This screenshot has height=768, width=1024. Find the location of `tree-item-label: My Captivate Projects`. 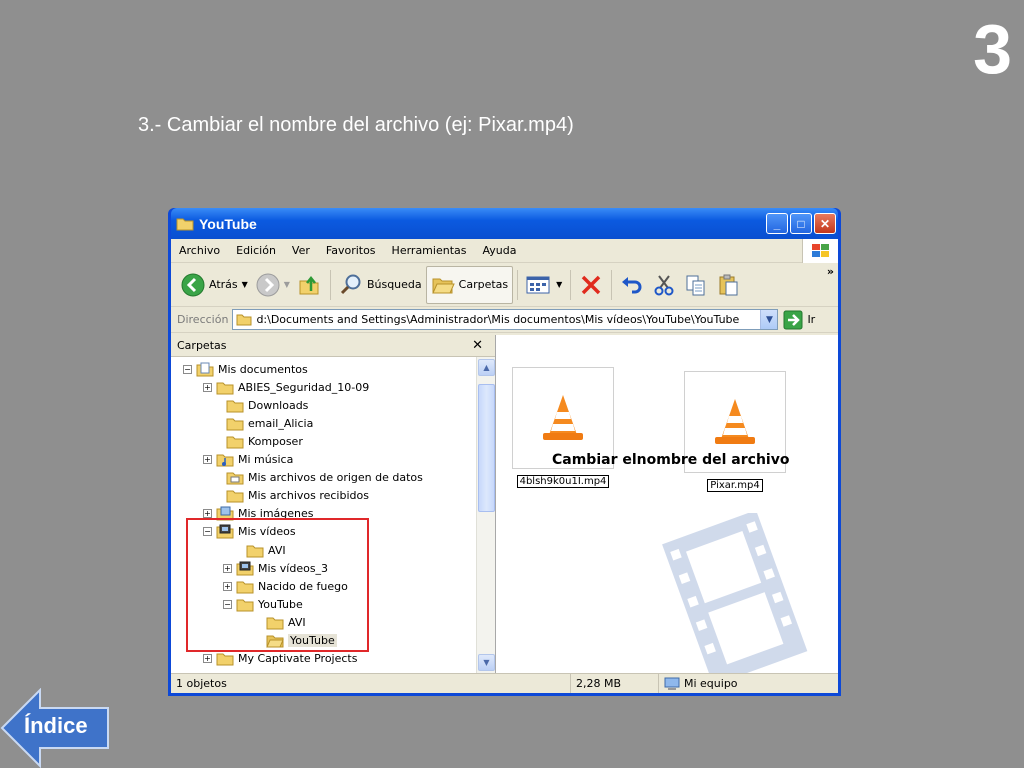

tree-item-label: My Captivate Projects is located at coordinates (298, 659).